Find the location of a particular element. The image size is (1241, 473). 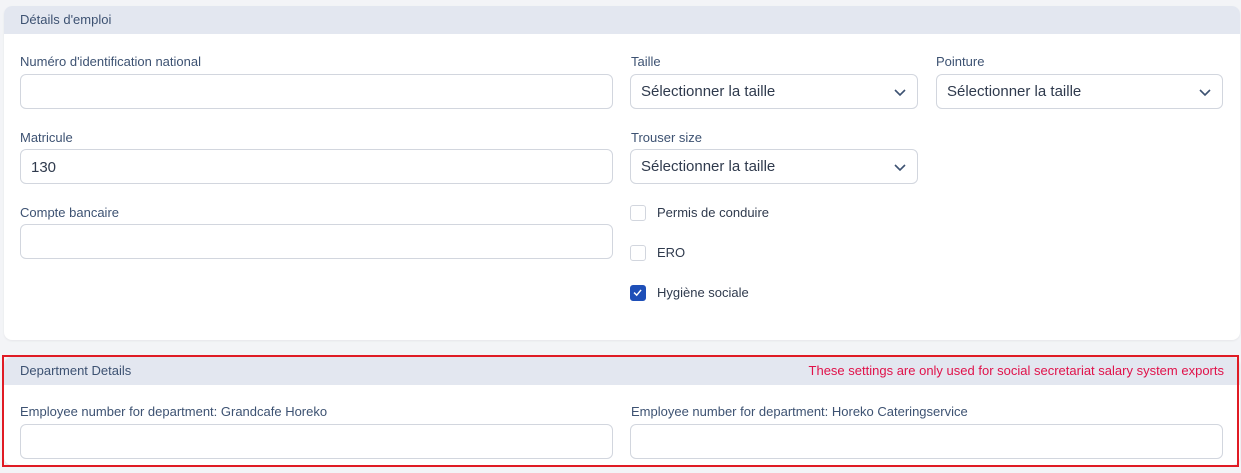

social-hygiene-checkbox is located at coordinates (638, 293).